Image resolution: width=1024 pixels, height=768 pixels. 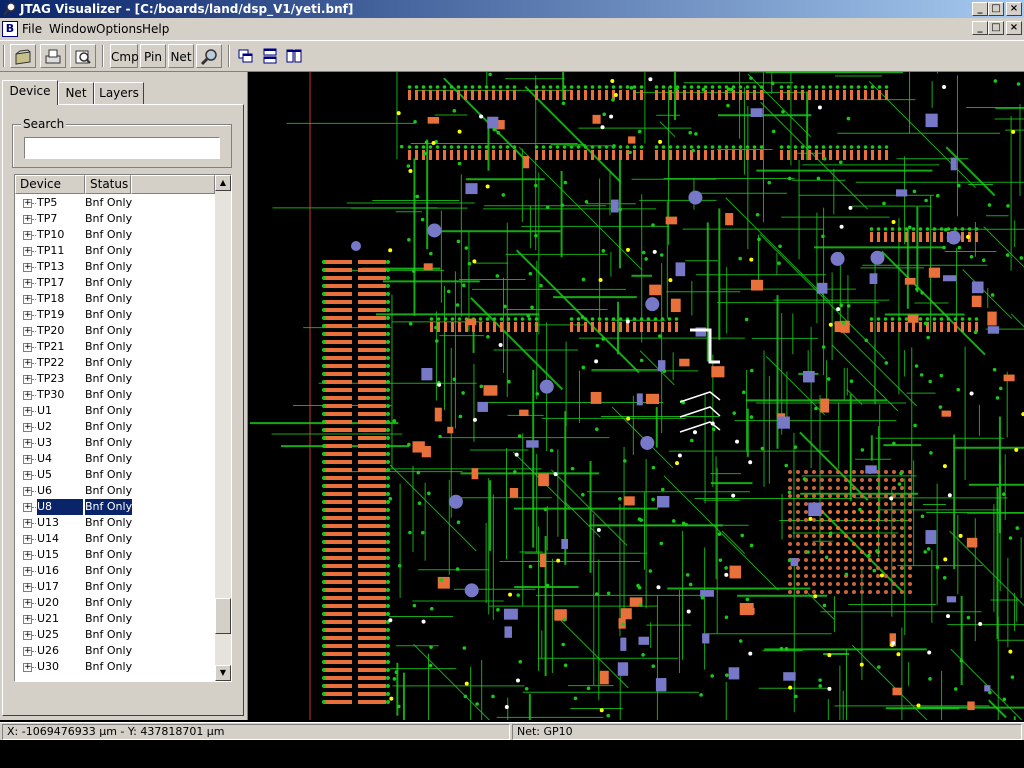 I want to click on table-row: + TP5 Bnf Only, so click(x=115, y=203).